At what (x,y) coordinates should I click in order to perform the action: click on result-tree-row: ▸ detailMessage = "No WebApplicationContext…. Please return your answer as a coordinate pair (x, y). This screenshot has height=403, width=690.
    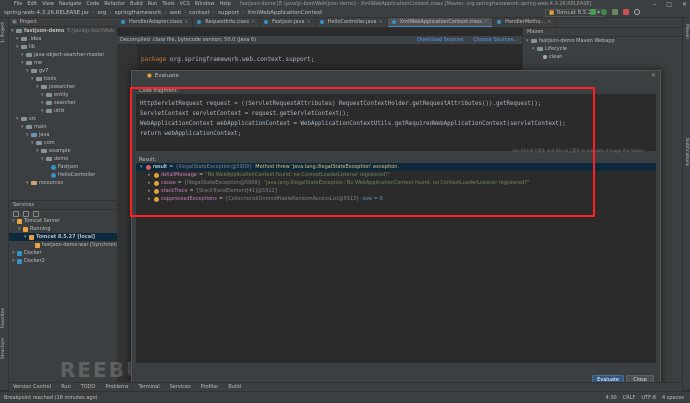
    Looking at the image, I should click on (396, 175).